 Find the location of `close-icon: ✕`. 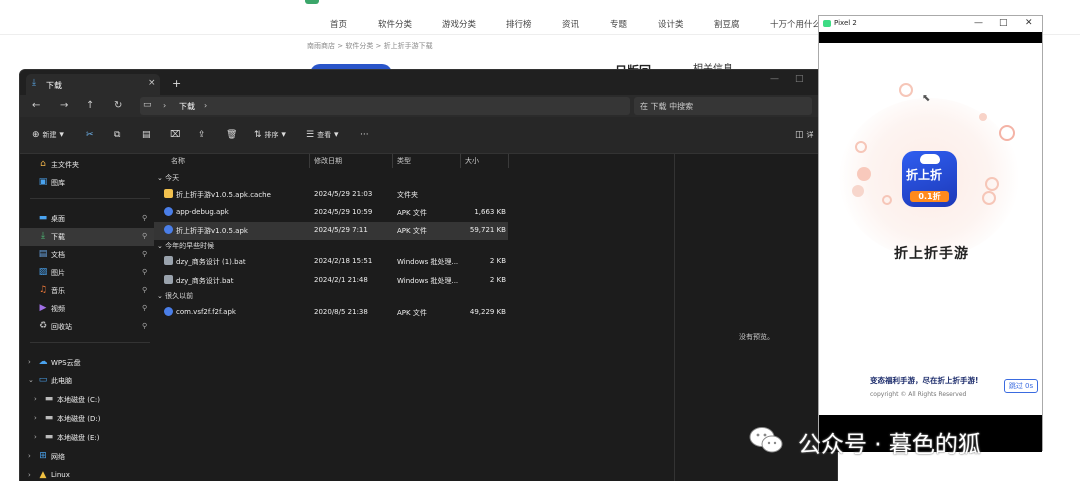

close-icon: ✕ is located at coordinates (1029, 23).